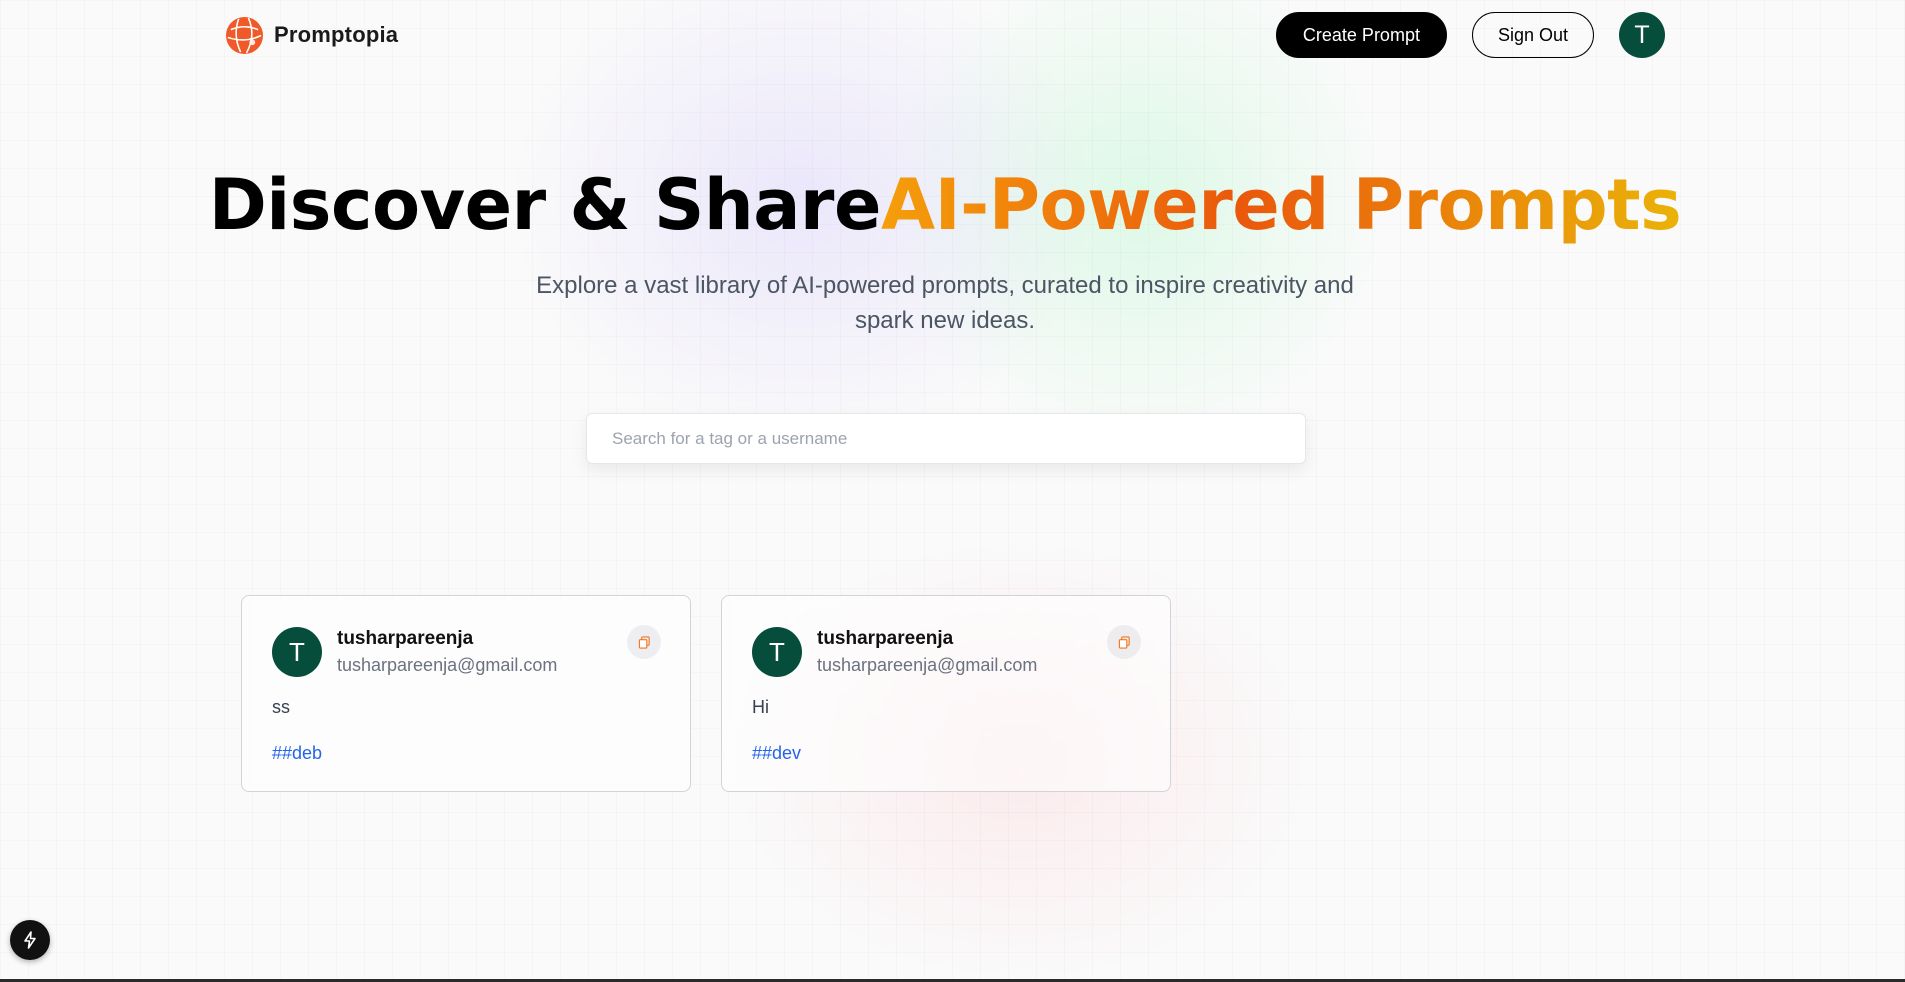  What do you see at coordinates (545, 205) in the screenshot?
I see `hero-title-plain: Discover & Share` at bounding box center [545, 205].